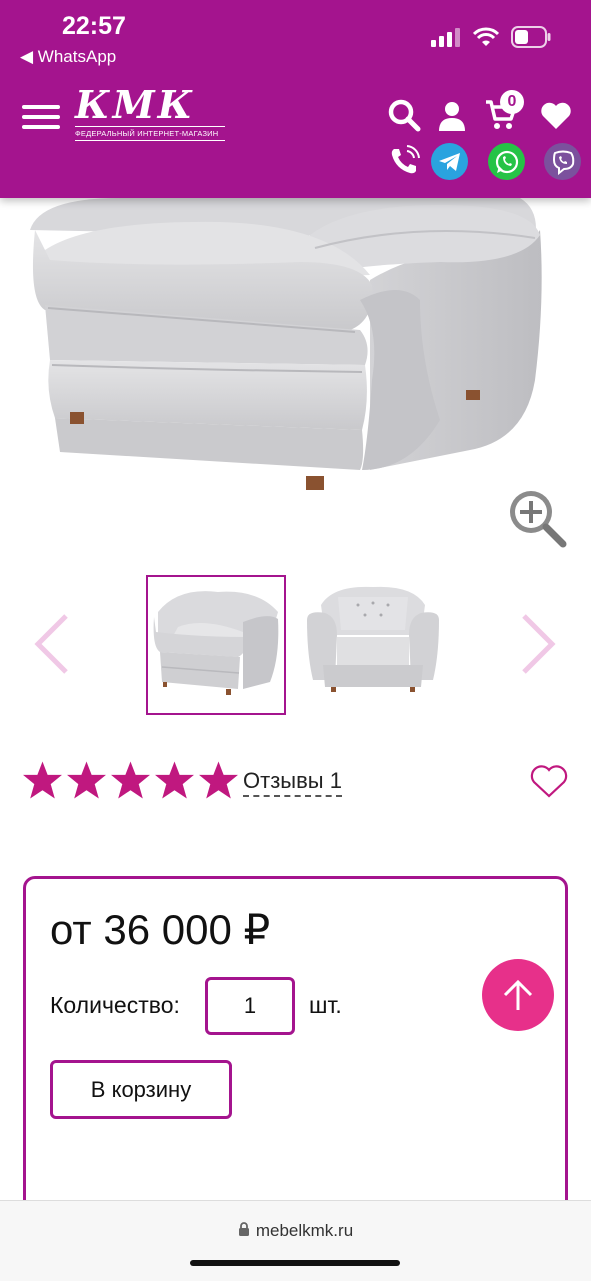 This screenshot has width=591, height=1281. What do you see at coordinates (115, 1005) in the screenshot?
I see `quantity-label: Количество:` at bounding box center [115, 1005].